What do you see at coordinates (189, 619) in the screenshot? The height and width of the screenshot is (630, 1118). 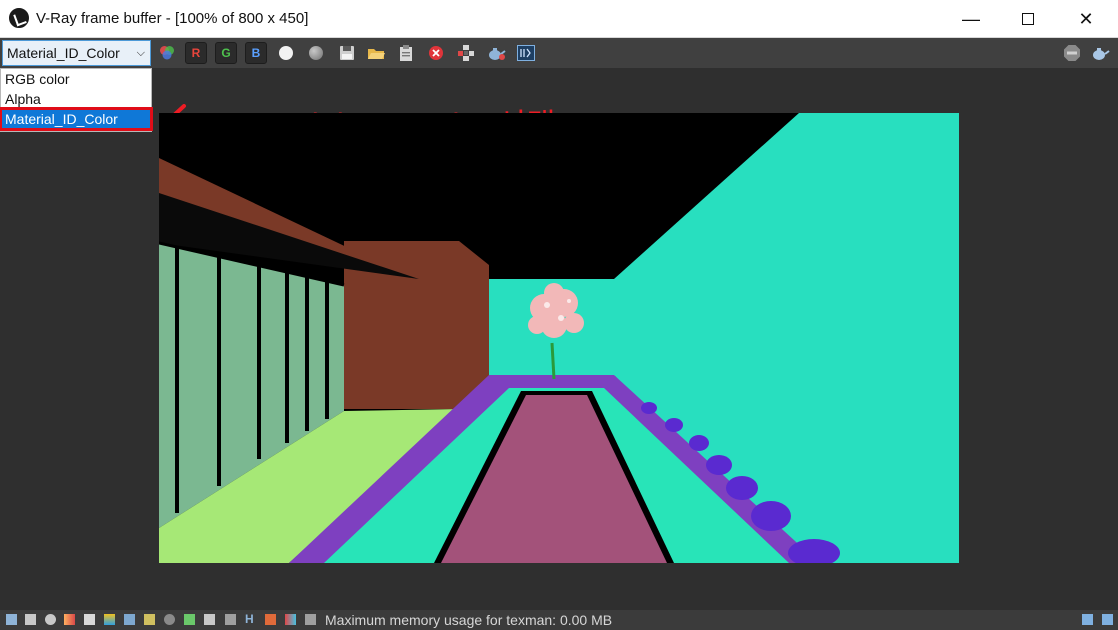 I see `background-icon` at bounding box center [189, 619].